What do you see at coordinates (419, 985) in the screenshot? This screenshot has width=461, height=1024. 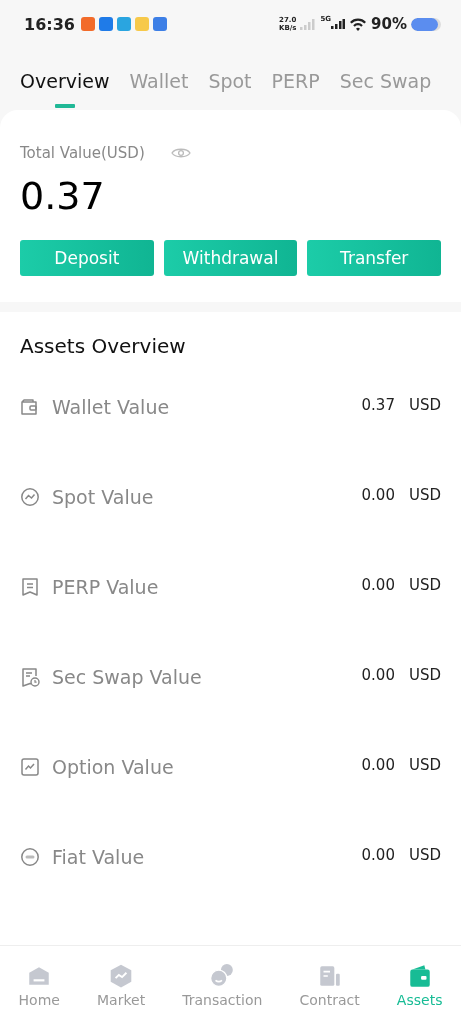 I see `nav-item: Assets` at bounding box center [419, 985].